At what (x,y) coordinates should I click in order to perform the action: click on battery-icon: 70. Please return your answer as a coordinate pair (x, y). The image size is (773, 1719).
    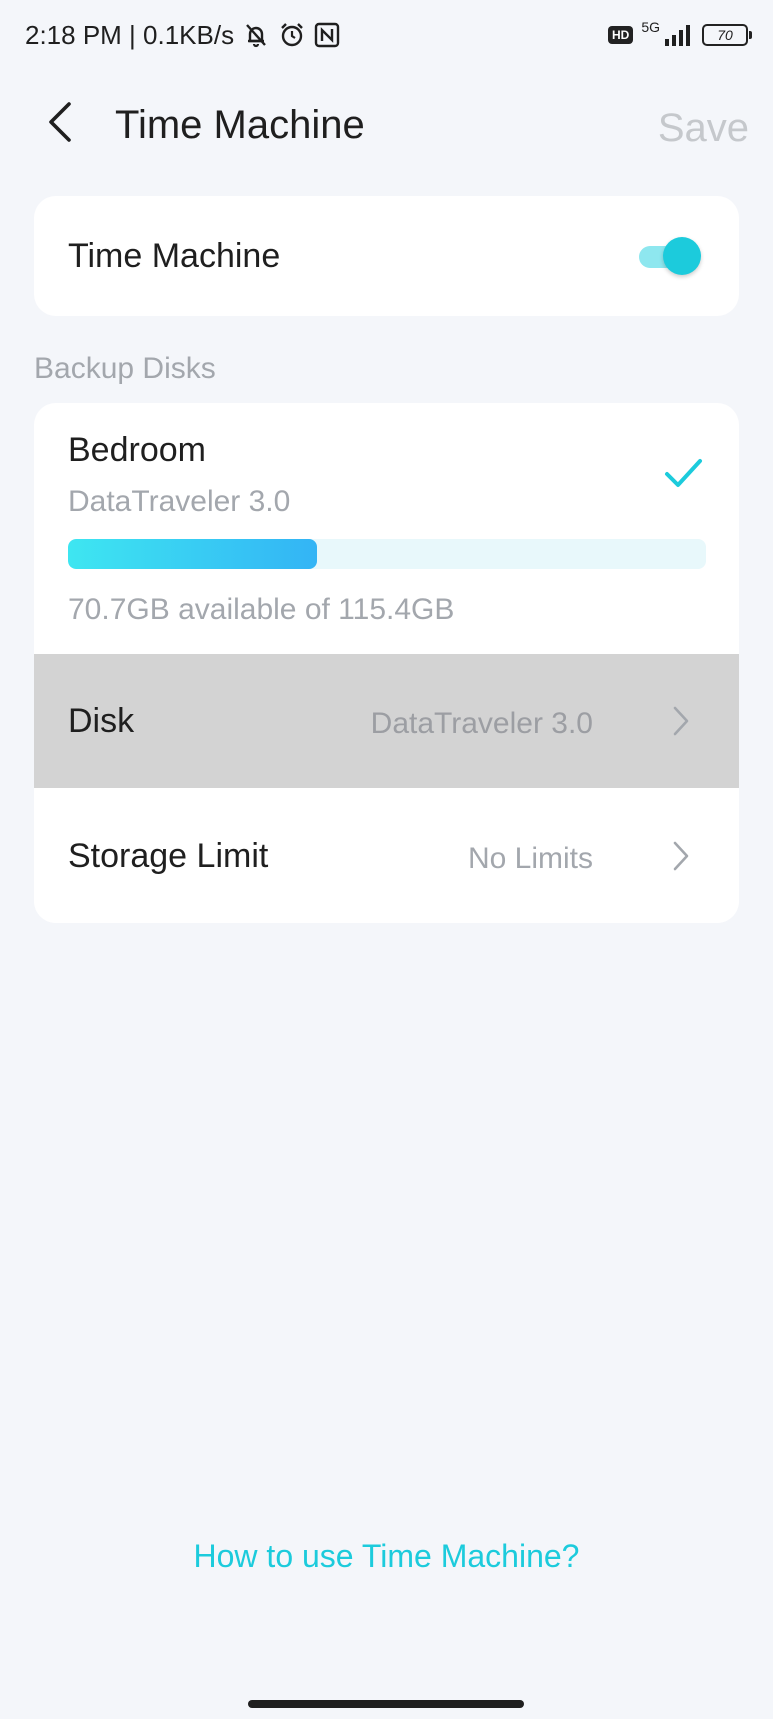
    Looking at the image, I should click on (727, 35).